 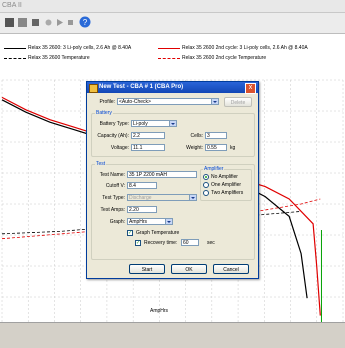 I want to click on no-amplifier-label: No Amplifier, so click(x=224, y=177).